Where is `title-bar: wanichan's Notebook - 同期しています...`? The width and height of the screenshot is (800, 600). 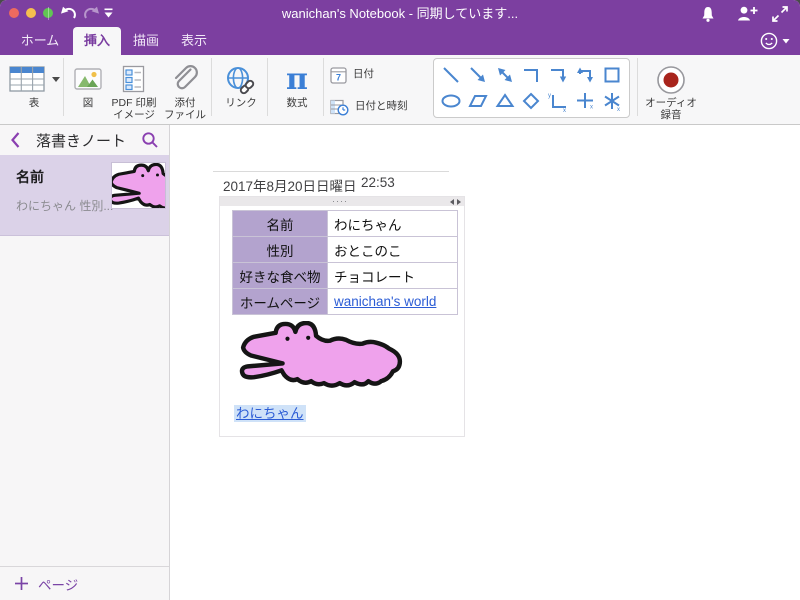 title-bar: wanichan's Notebook - 同期しています... is located at coordinates (400, 13).